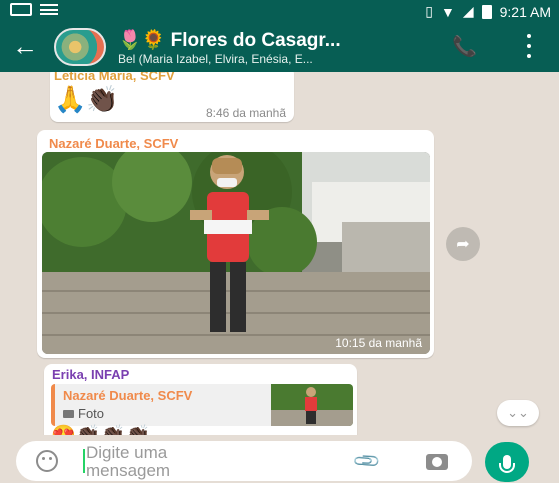  I want to click on message-bubble: Letícia Maria, SCFV 🙏👏🏿 8:46 da manhã, so click(172, 97).